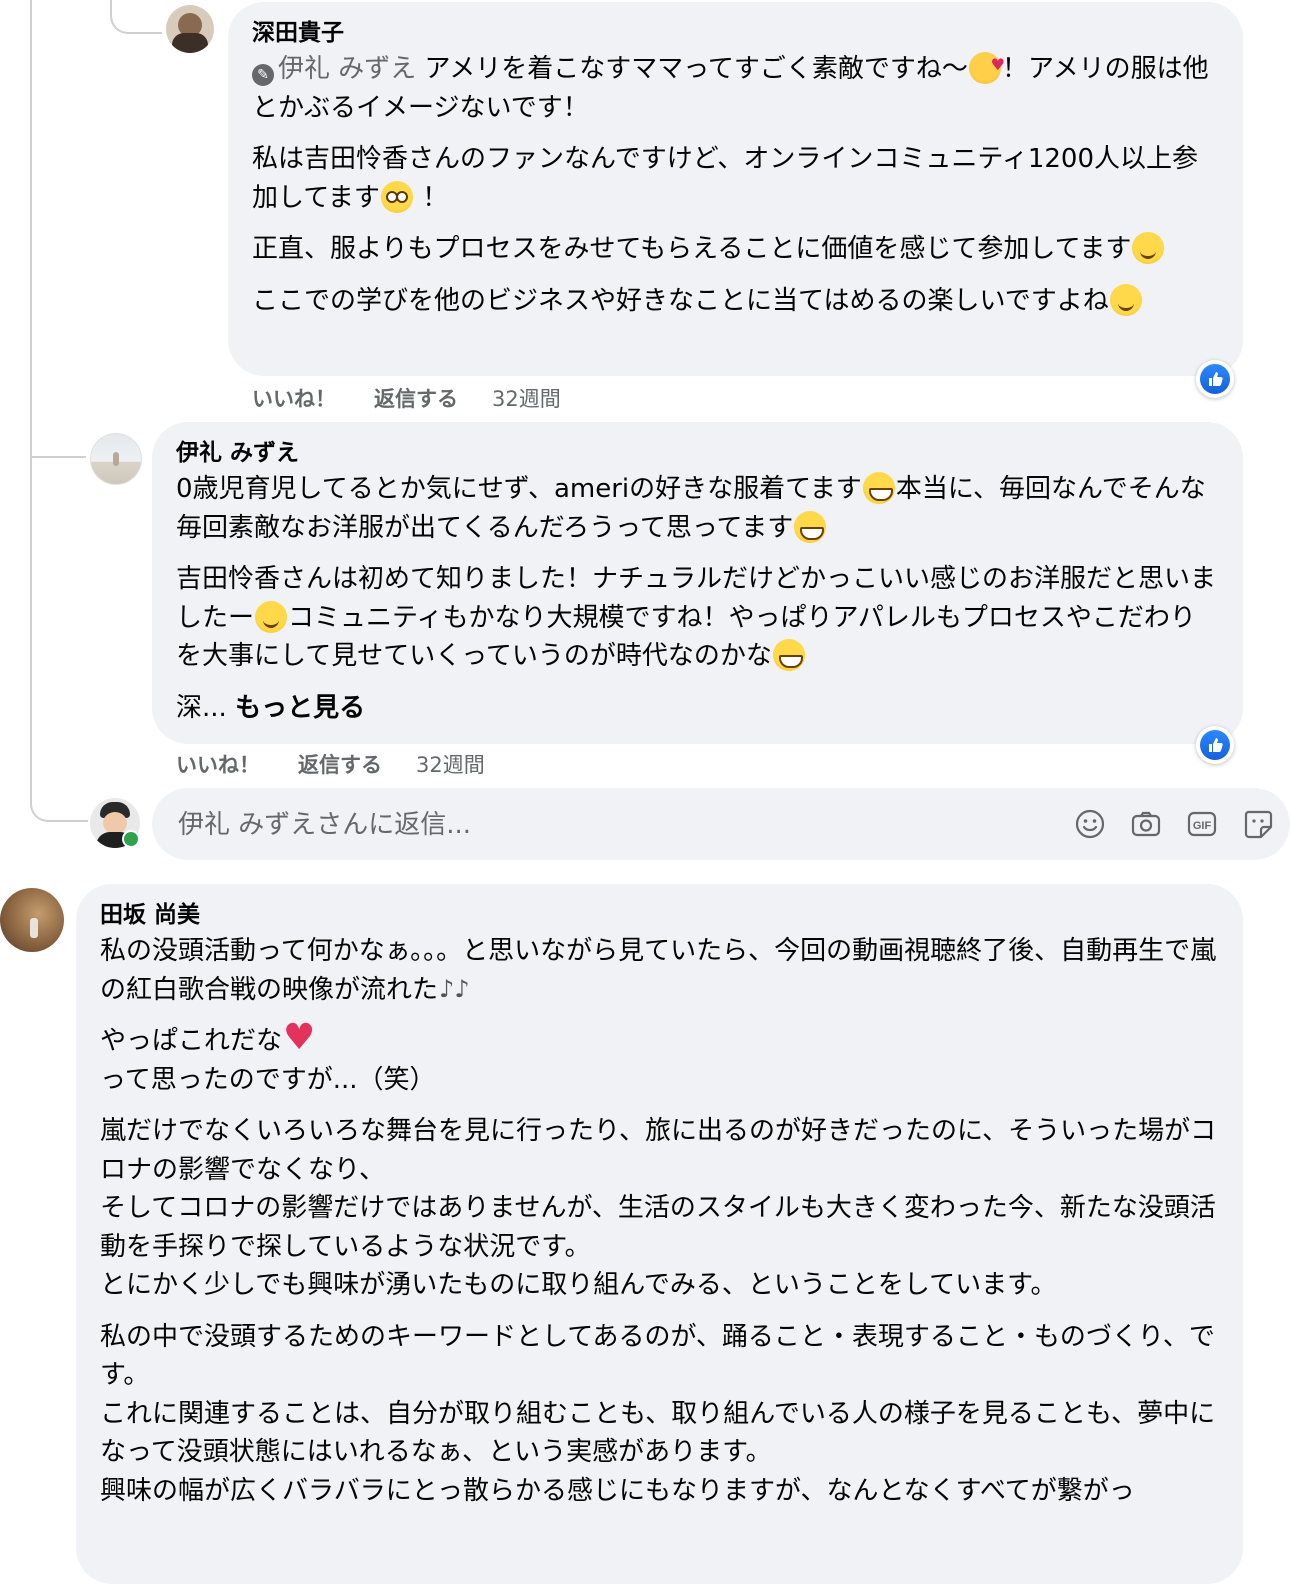  I want to click on pencil-icon: ✎, so click(263, 75).